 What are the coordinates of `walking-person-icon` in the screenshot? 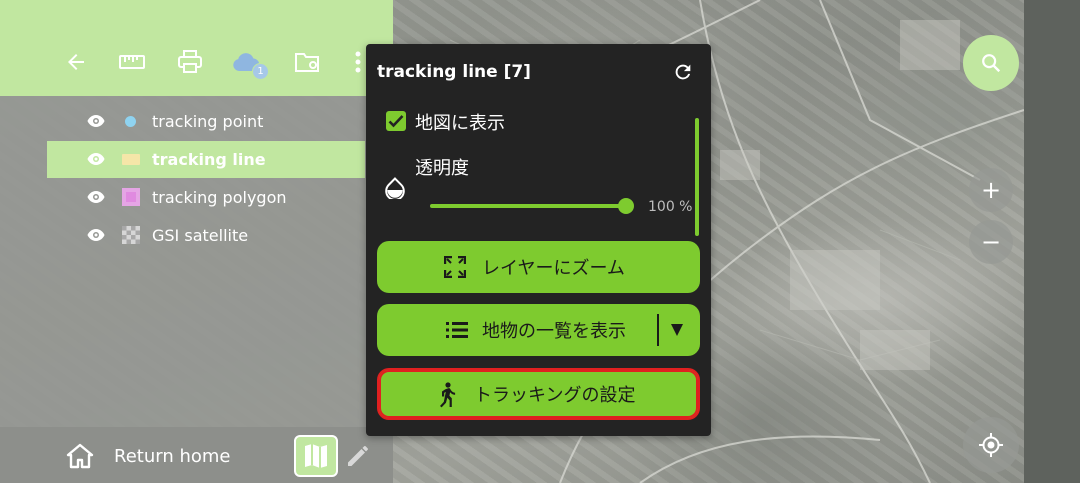 It's located at (447, 395).